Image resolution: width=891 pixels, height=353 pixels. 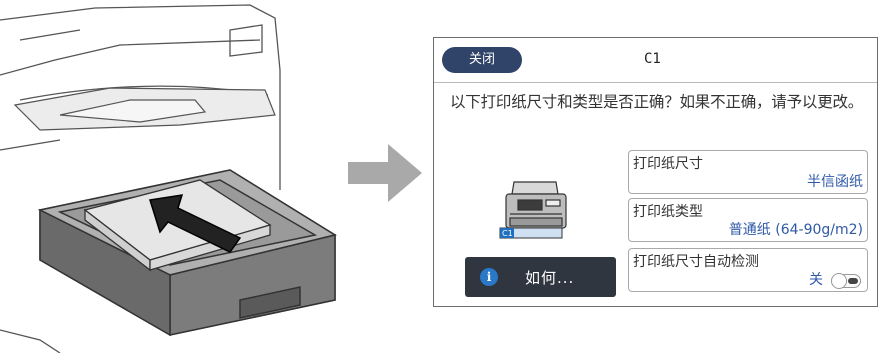 What do you see at coordinates (795, 230) in the screenshot?
I see `setting-value: 普通纸 (64-90g/m2)` at bounding box center [795, 230].